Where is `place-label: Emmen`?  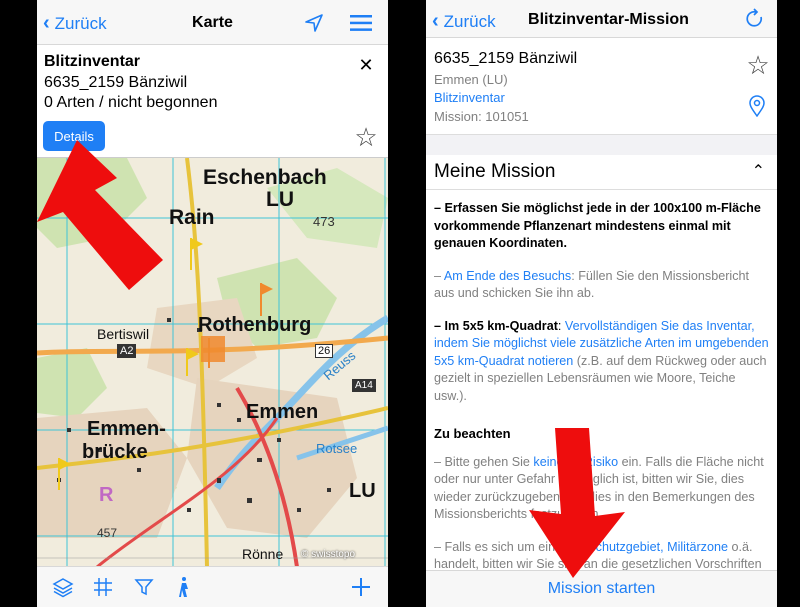 place-label: Emmen is located at coordinates (282, 412).